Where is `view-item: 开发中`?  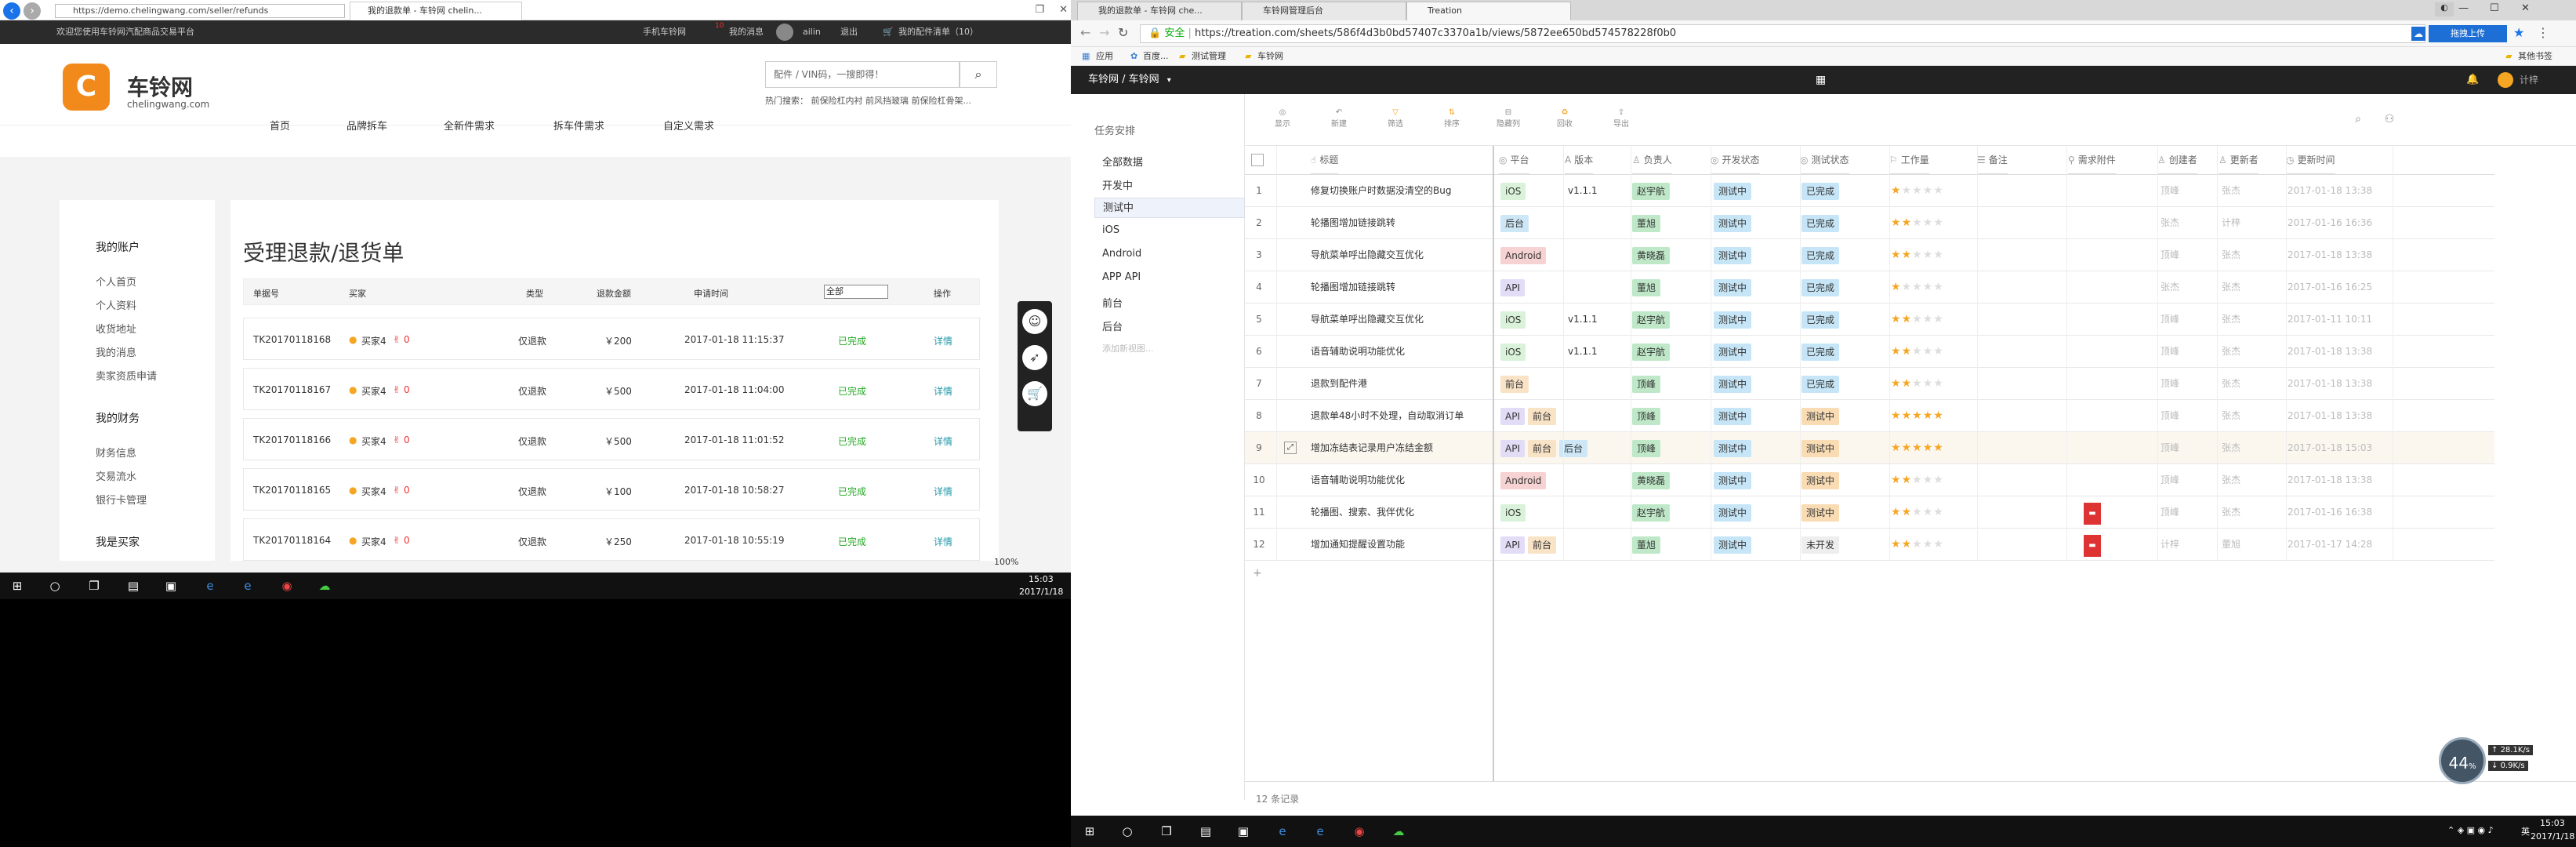
view-item: 开发中 is located at coordinates (1118, 184).